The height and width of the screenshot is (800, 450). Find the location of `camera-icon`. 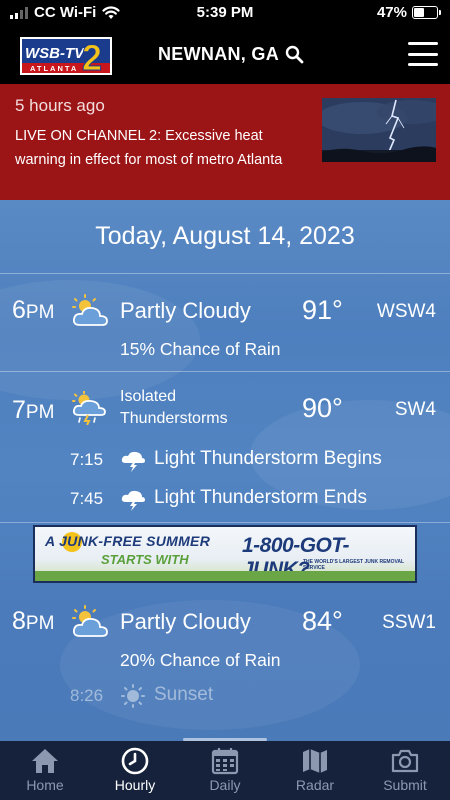

camera-icon is located at coordinates (405, 761).